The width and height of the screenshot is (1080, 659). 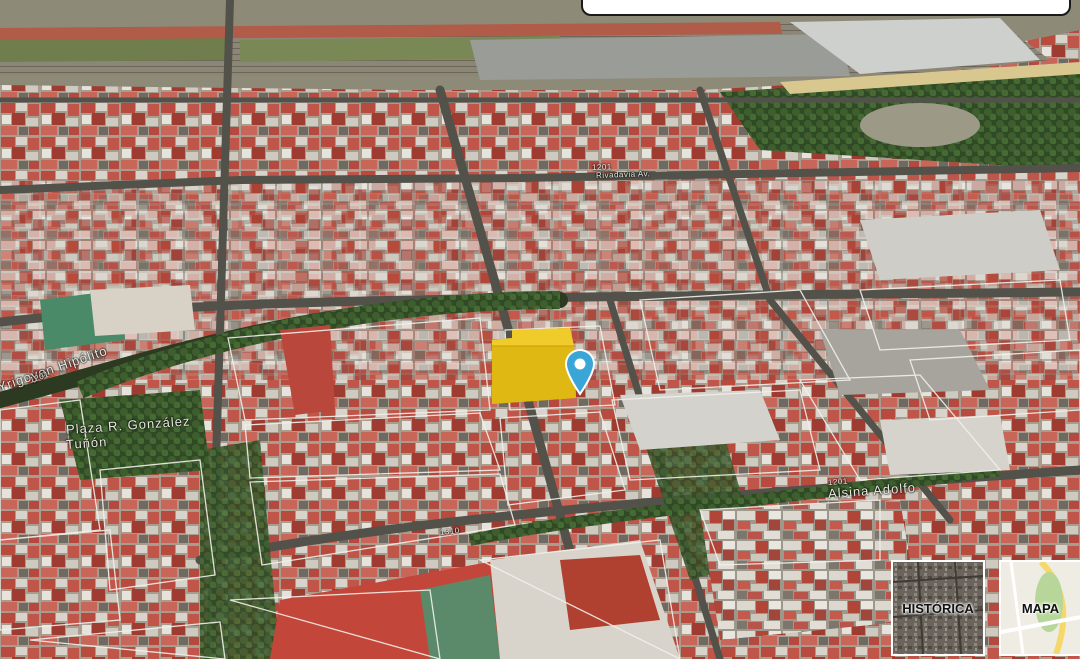 I want to click on location-pin-icon, so click(x=580, y=372).